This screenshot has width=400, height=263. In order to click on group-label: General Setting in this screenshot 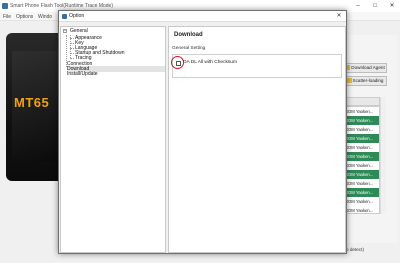, I will do `click(190, 48)`.